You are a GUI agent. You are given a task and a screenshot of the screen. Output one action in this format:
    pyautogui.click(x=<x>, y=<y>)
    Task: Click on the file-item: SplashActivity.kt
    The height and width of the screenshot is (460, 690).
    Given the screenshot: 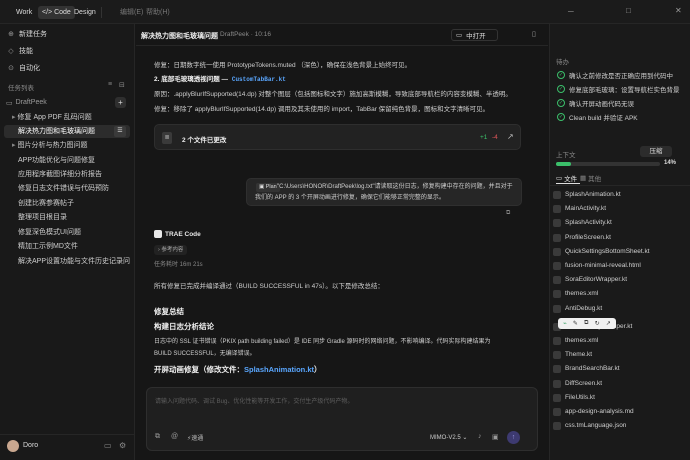 What is the action you would take?
    pyautogui.click(x=619, y=223)
    